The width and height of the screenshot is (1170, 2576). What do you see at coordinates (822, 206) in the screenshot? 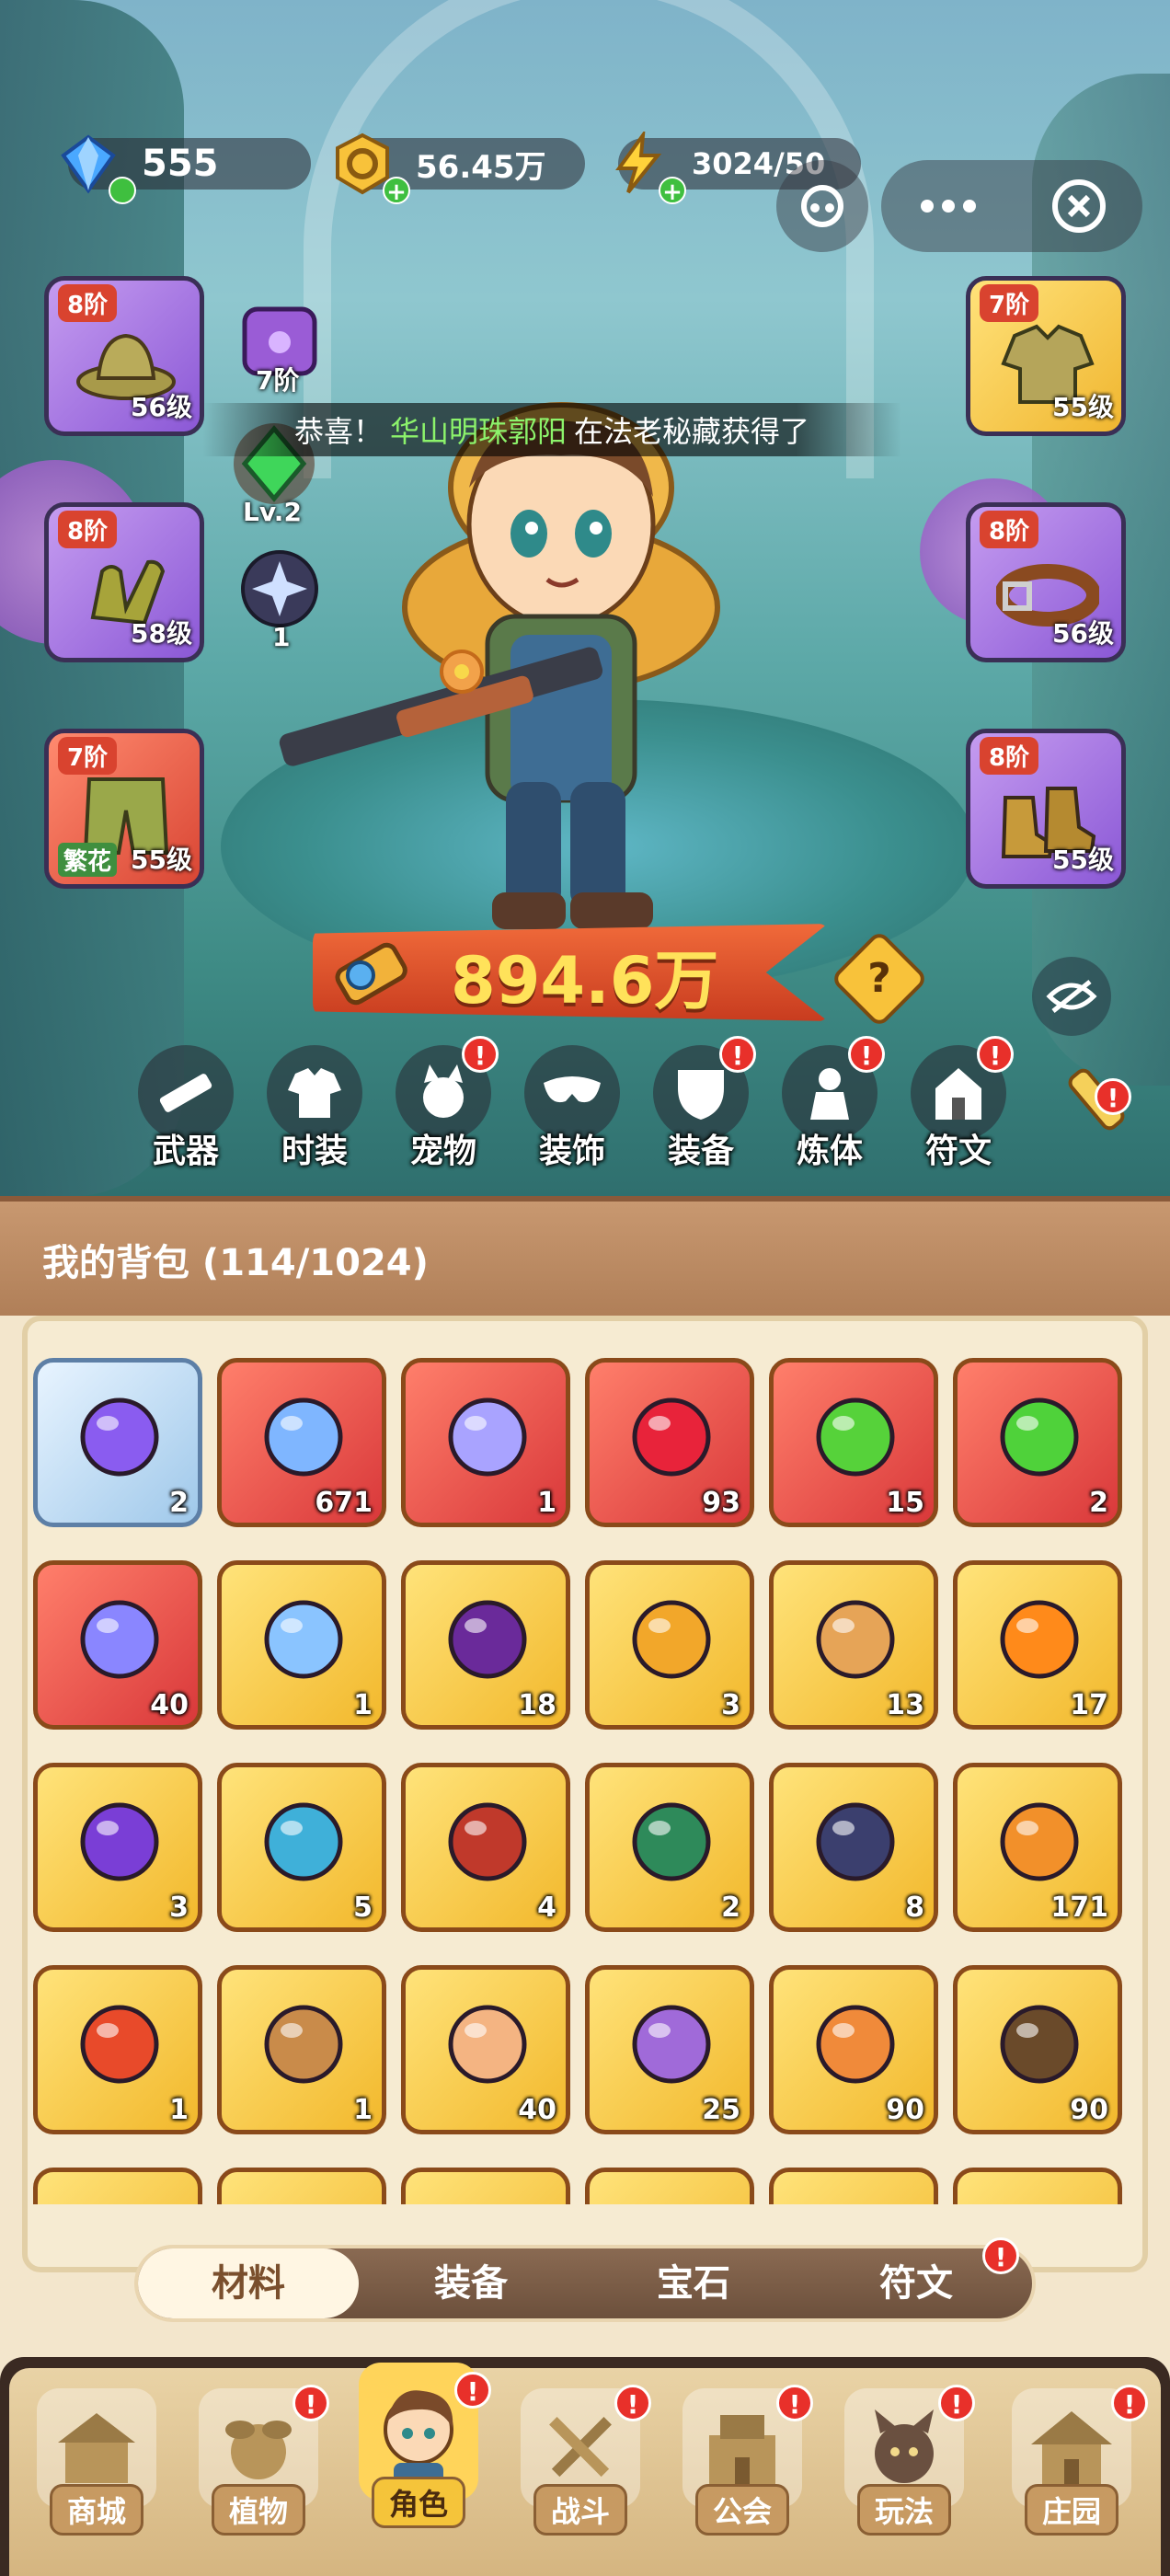
I see `service-button` at bounding box center [822, 206].